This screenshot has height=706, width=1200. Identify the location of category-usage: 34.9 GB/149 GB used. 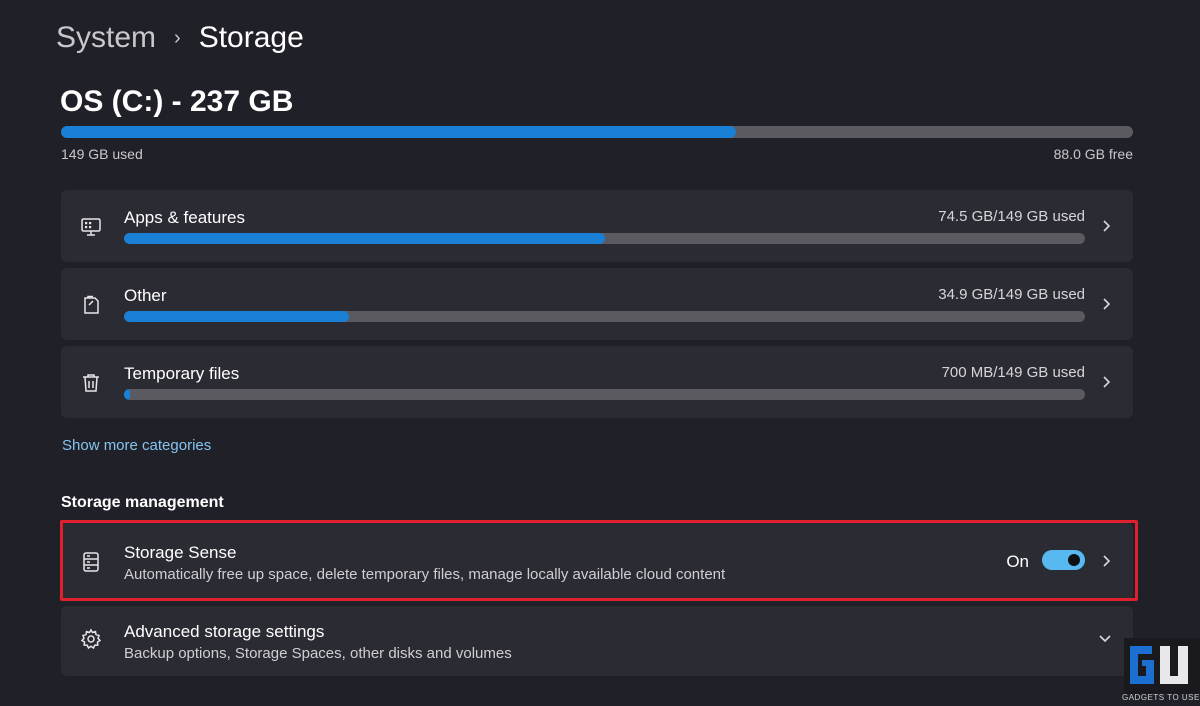
(1011, 294).